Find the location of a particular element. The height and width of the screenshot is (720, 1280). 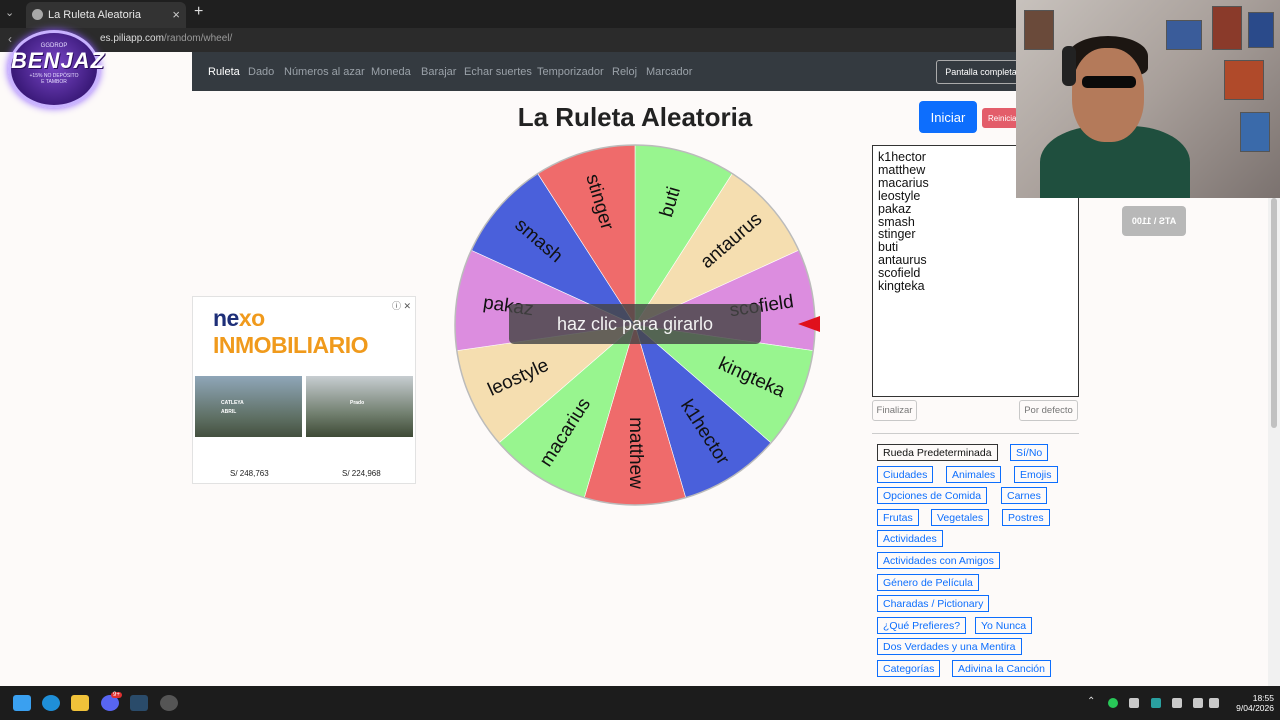

preset-opciones-comida: Opciones de Comida is located at coordinates (932, 495).